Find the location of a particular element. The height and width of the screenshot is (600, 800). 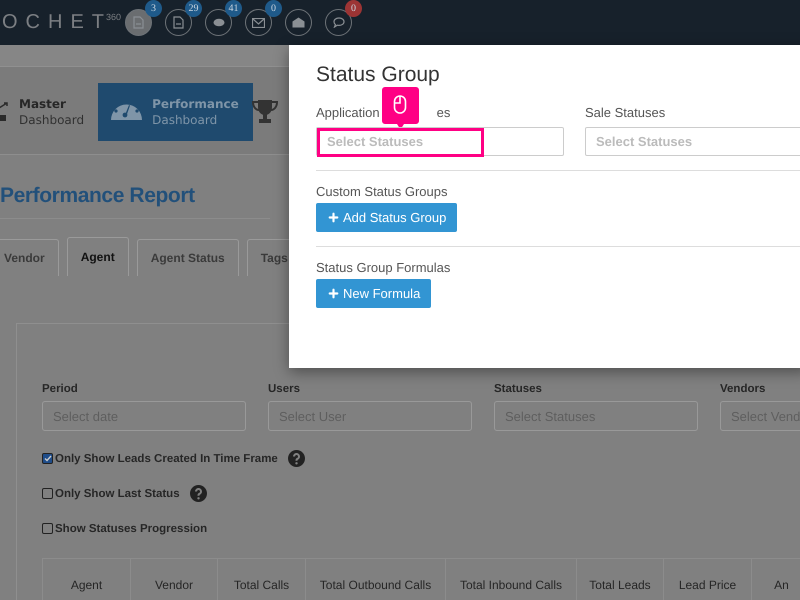

tab: Agent Status is located at coordinates (187, 257).